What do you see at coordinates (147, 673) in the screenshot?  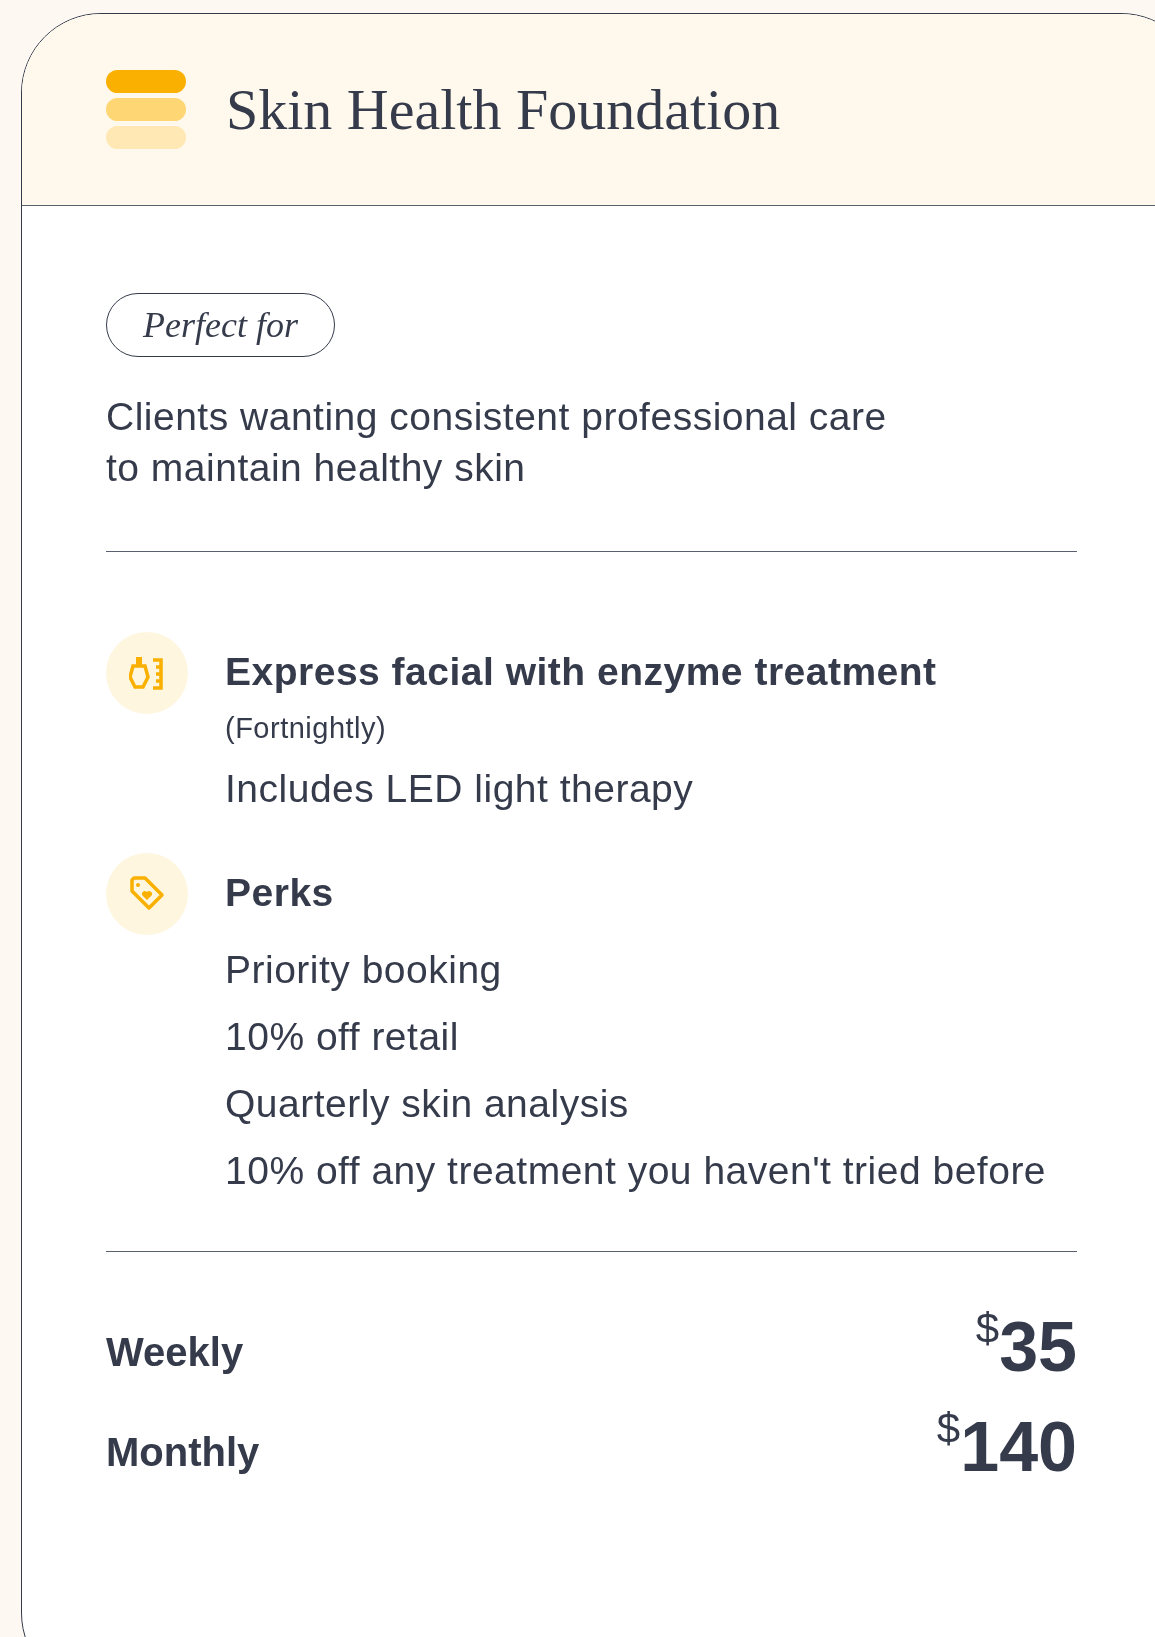 I see `bottle-and-comb-icon` at bounding box center [147, 673].